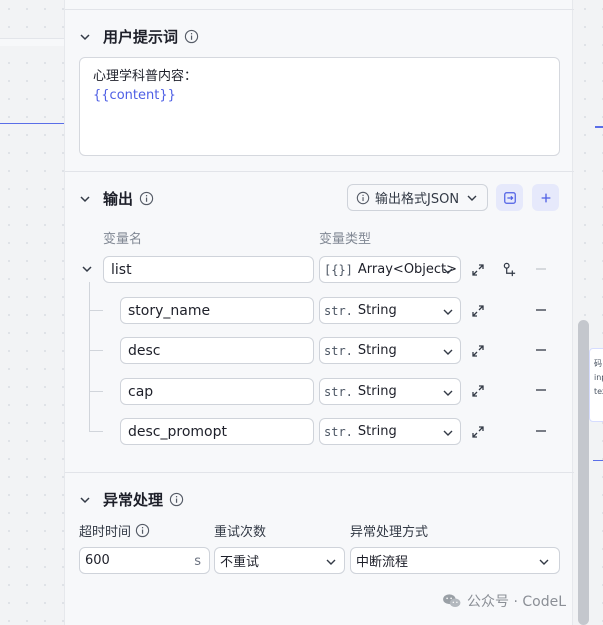  I want to click on exception-method-label: 异常处理方式, so click(389, 532).